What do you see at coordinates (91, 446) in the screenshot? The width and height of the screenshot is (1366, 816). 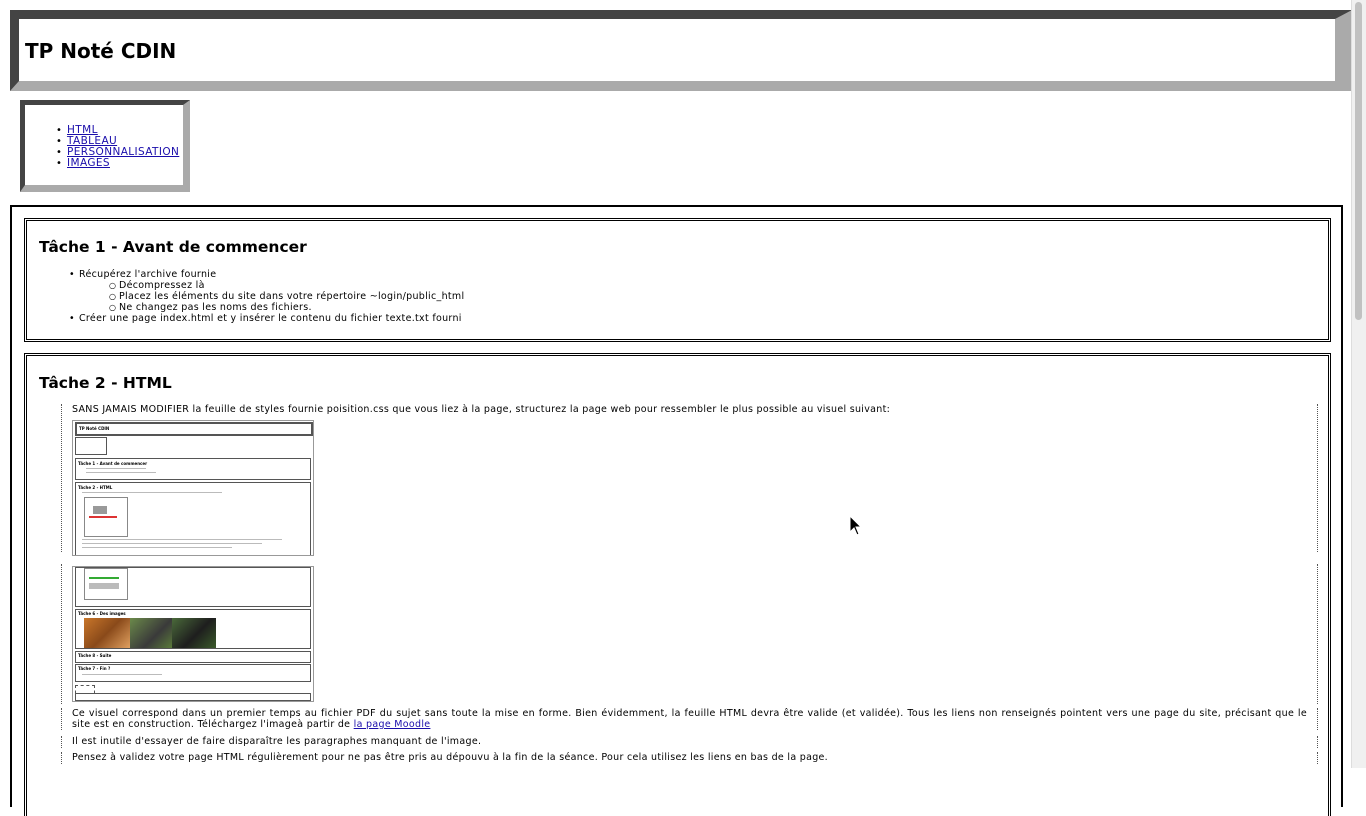 I see `preview-nav` at bounding box center [91, 446].